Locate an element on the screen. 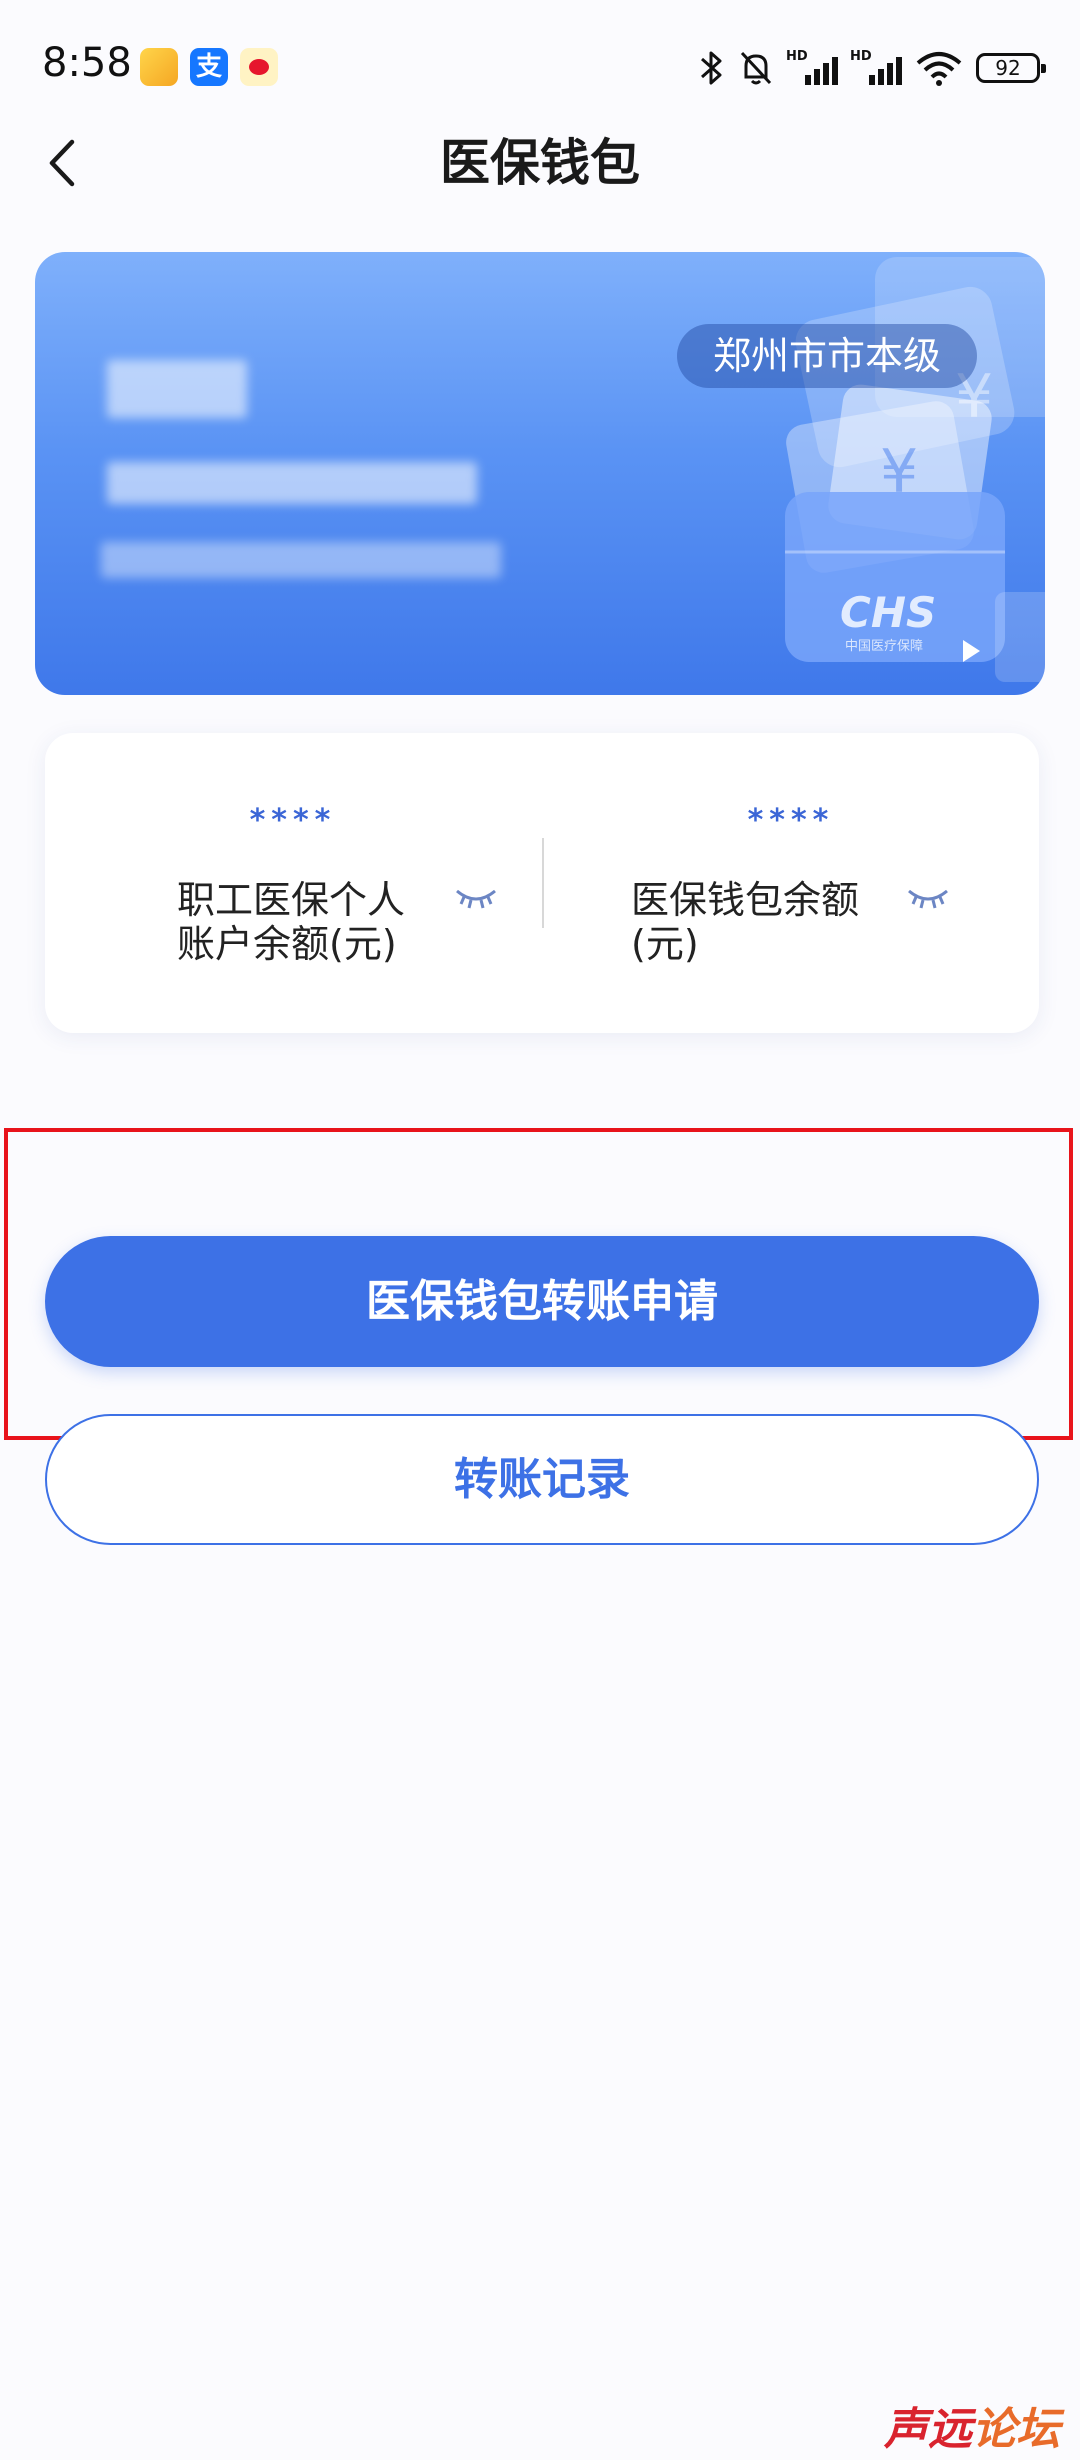  alipay-app-icon: 支 is located at coordinates (209, 67).